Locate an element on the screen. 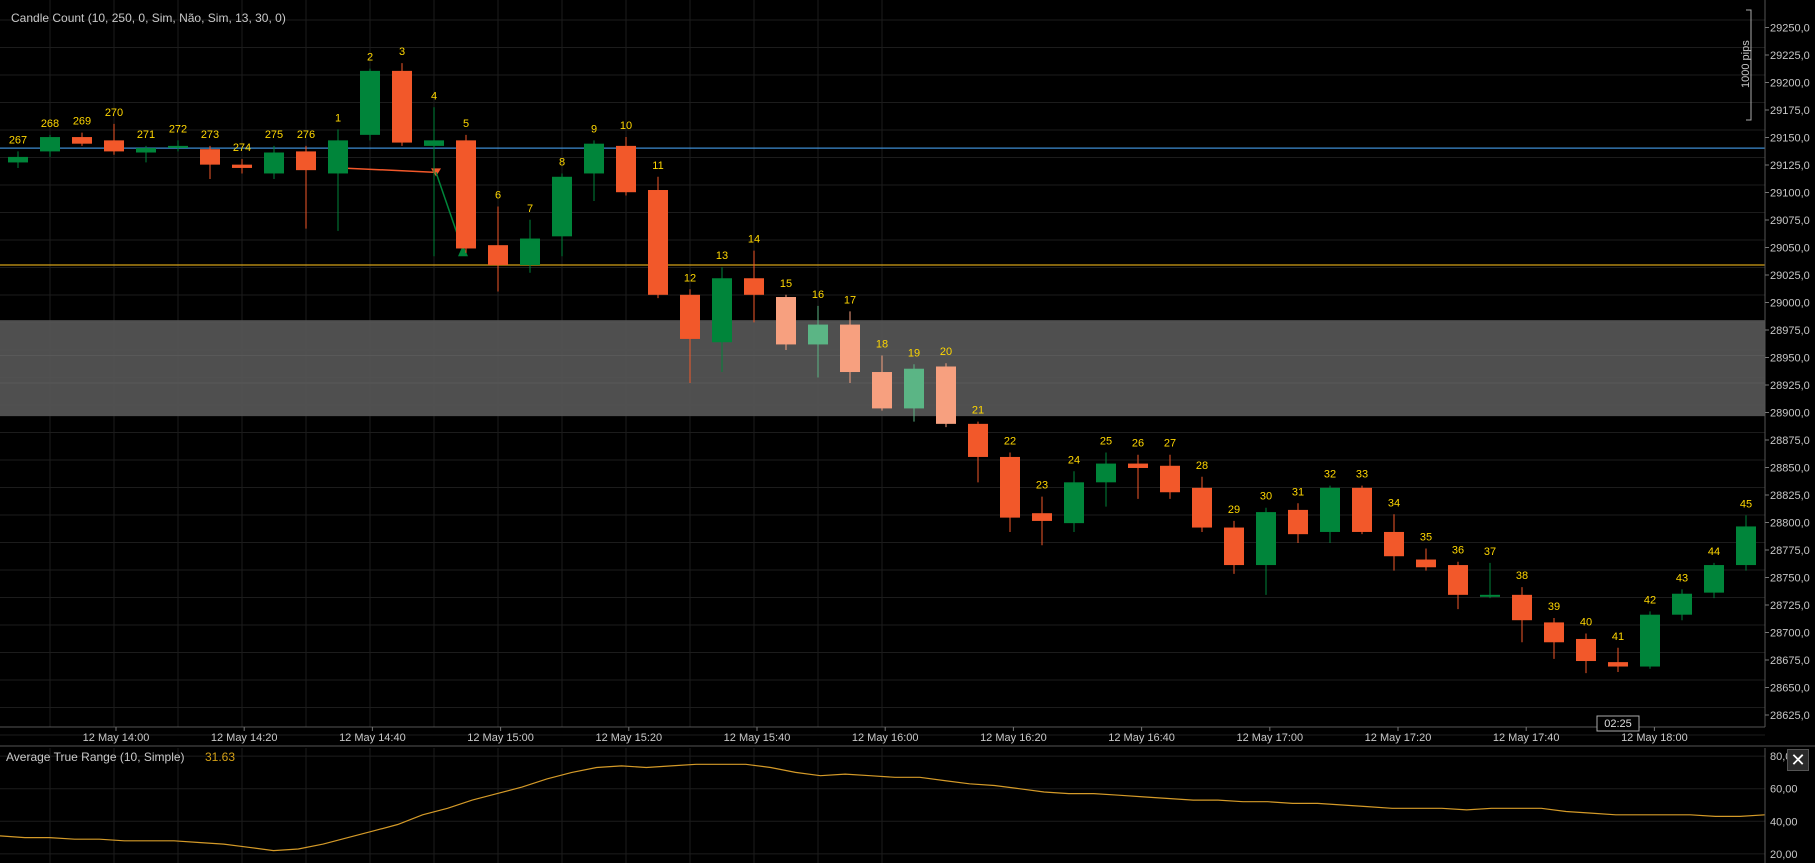 This screenshot has height=863, width=1815. candle-count-label: 25 is located at coordinates (1106, 442).